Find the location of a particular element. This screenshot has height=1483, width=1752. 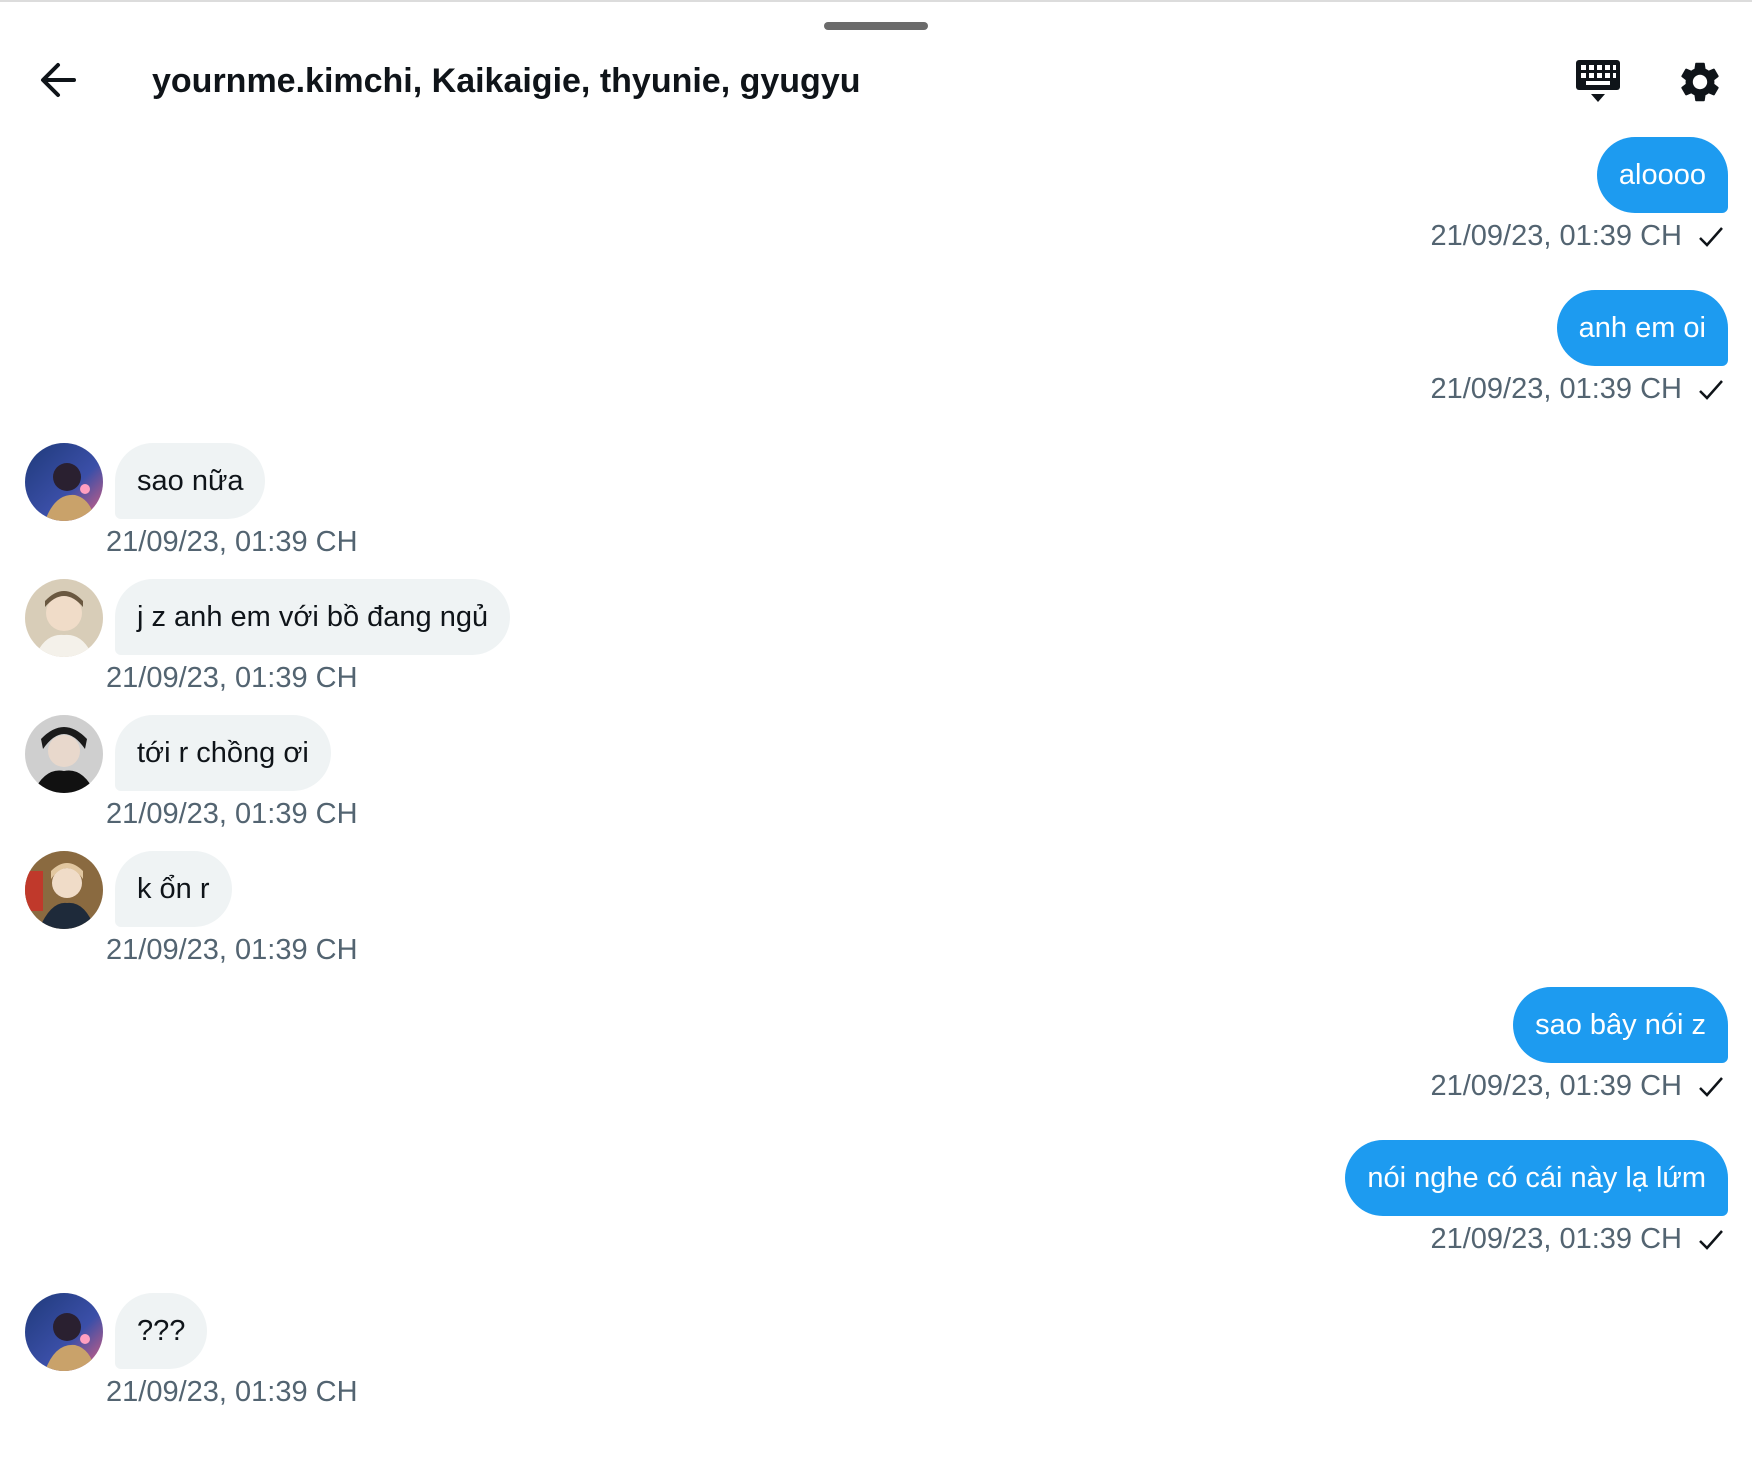

keyboard-icon is located at coordinates (1599, 82).